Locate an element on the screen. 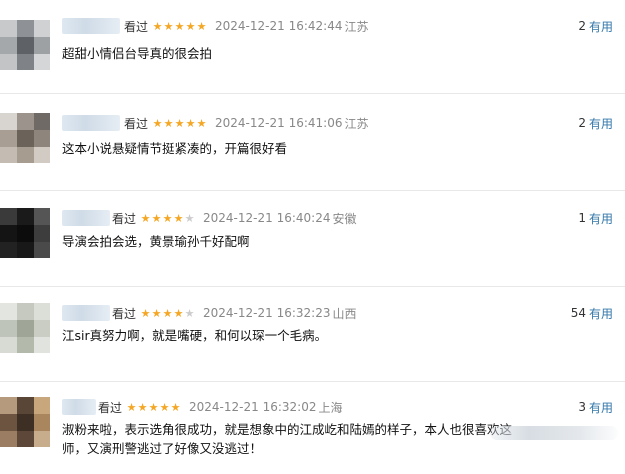 Image resolution: width=625 pixels, height=474 pixels. comment-meta: 看过 ★ ★ ★ ★ ★ 2024-12-21 16:32:02 上海 is located at coordinates (220, 407).